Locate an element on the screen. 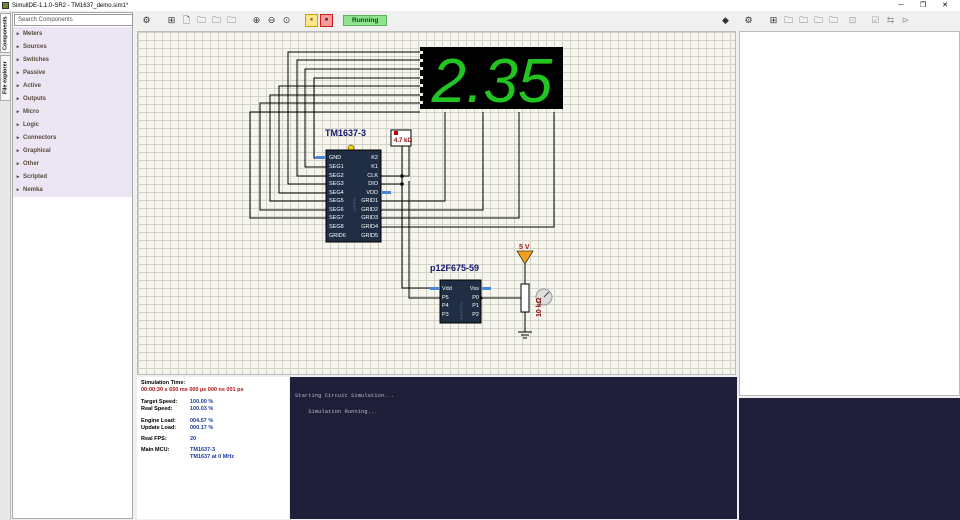 This screenshot has width=960, height=520. mcu-pin-vss: Vss is located at coordinates (474, 289).